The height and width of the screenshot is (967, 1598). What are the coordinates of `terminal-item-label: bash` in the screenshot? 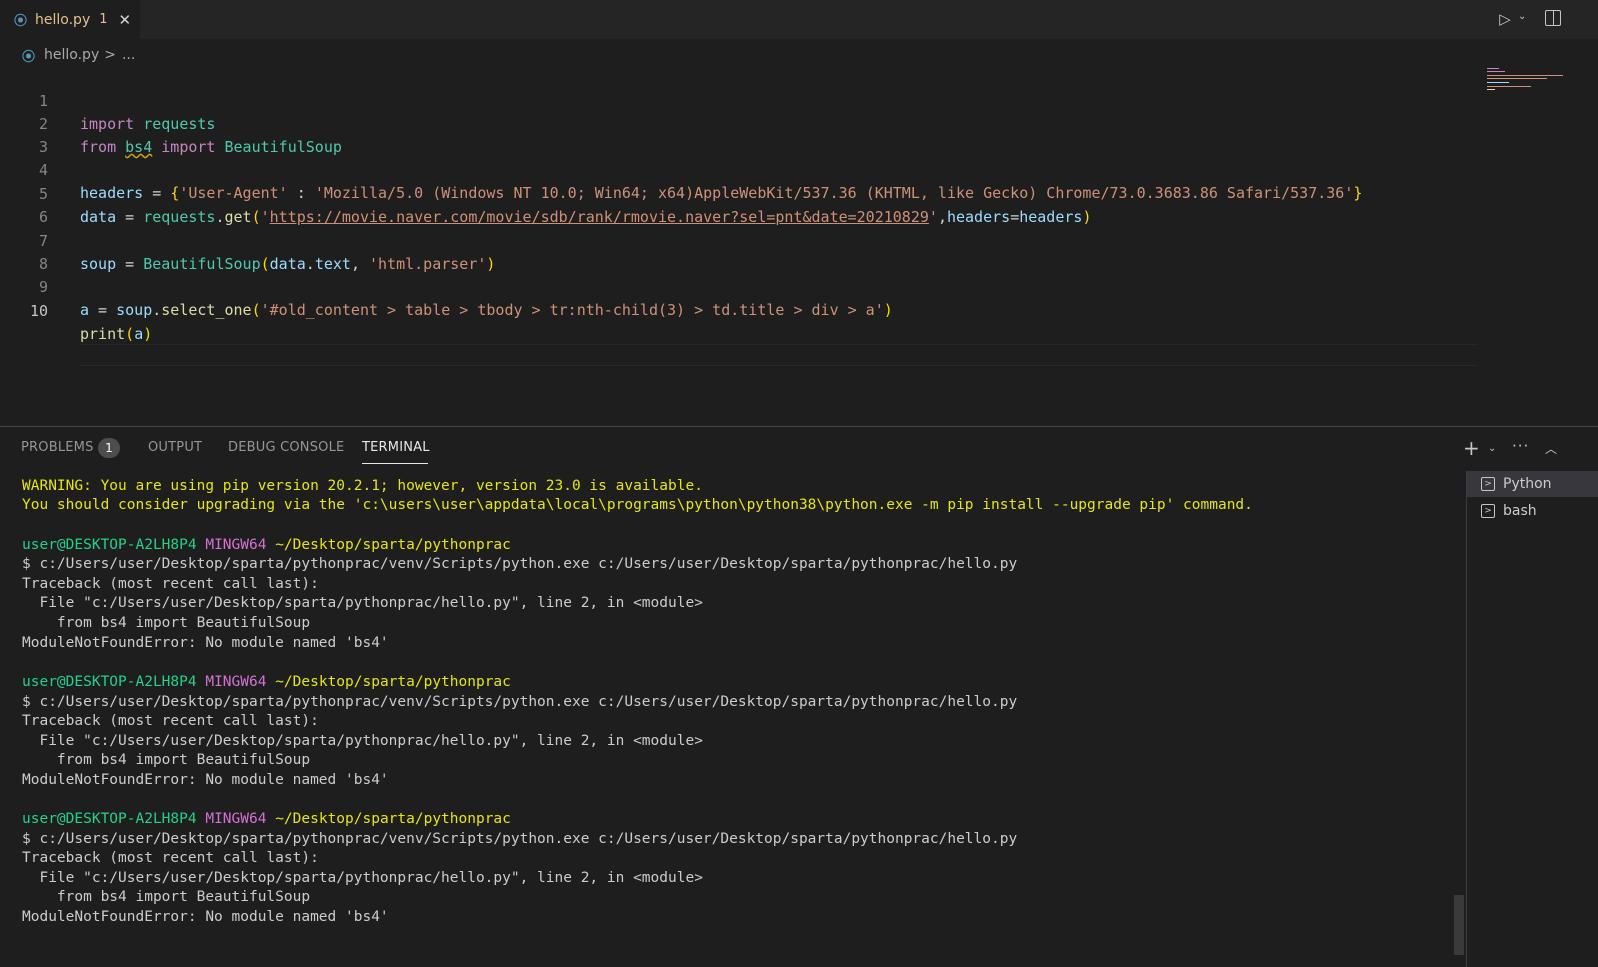 It's located at (1520, 511).